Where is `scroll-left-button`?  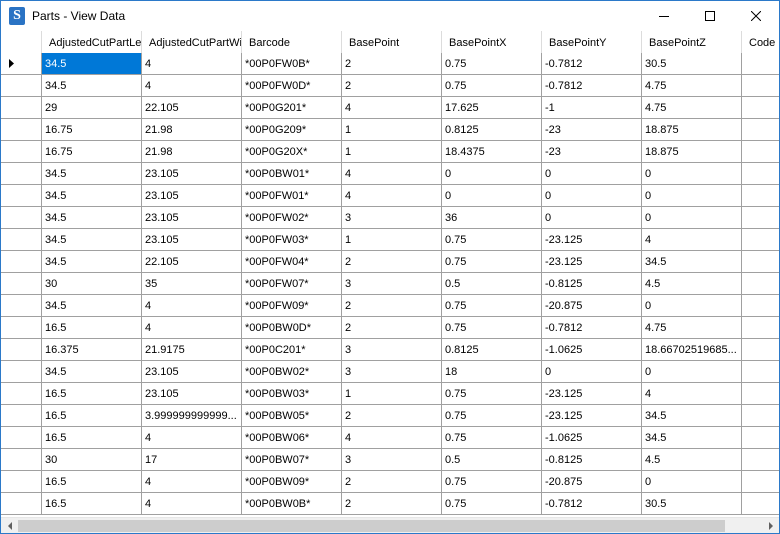
scroll-left-button is located at coordinates (9, 525).